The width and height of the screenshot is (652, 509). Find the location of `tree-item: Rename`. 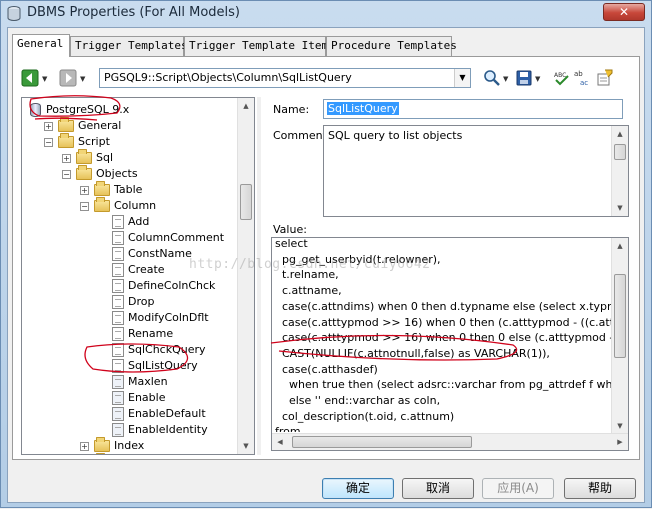

tree-item: Rename is located at coordinates (129, 334).